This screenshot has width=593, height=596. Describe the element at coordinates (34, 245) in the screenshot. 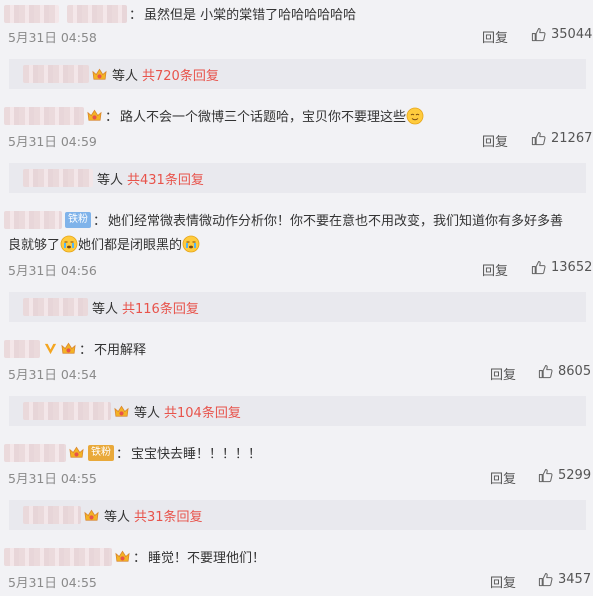

I see `comment-text-line2a: 良就够了` at that location.